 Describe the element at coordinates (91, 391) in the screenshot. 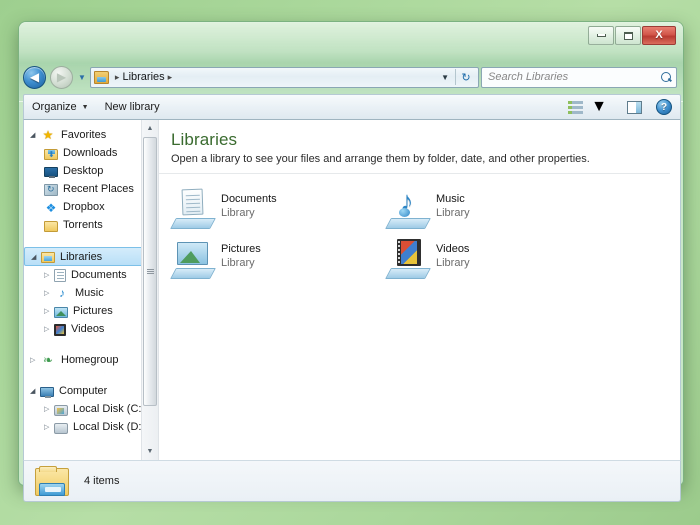

I see `sidebar-item-computer: ◢ Computer` at that location.